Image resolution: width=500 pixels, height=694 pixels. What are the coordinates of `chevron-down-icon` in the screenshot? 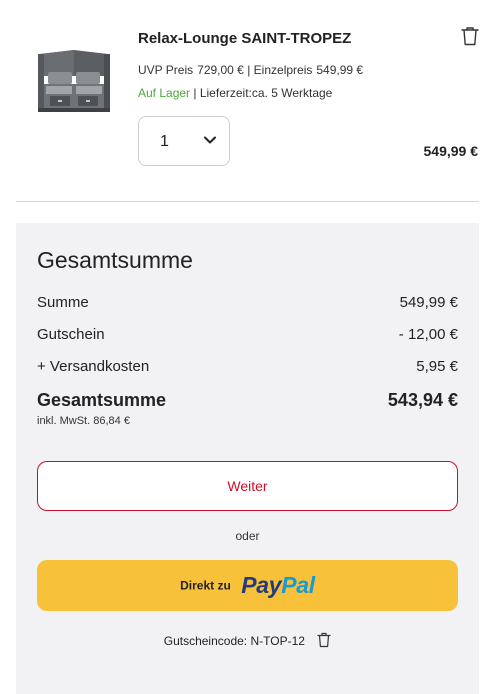 It's located at (210, 140).